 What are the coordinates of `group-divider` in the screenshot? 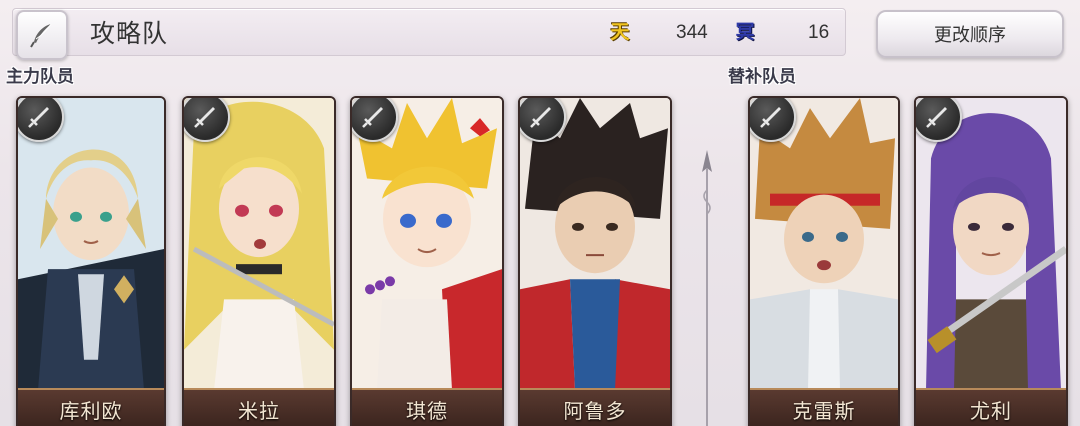 It's located at (707, 288).